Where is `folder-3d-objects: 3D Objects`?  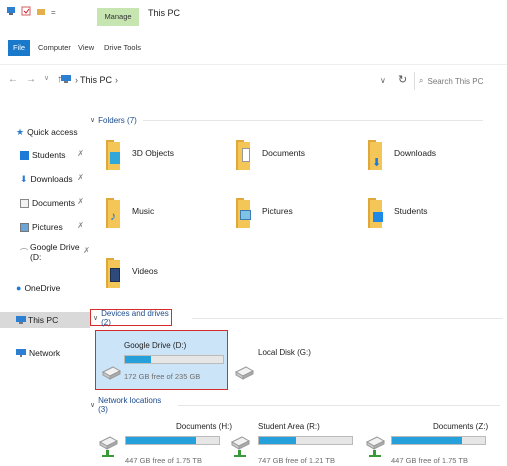 folder-3d-objects: 3D Objects is located at coordinates (140, 158).